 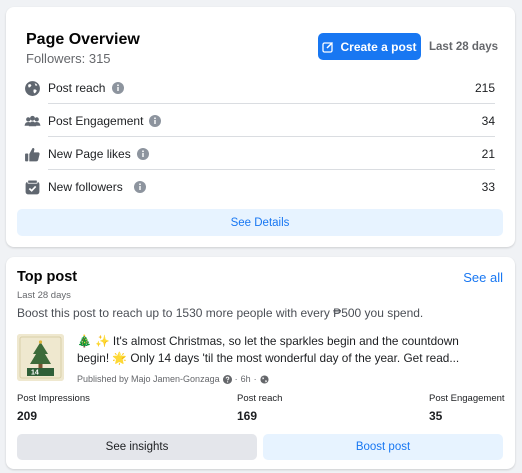 I want to click on top-post-date-range: Last 28 days, so click(x=44, y=295).